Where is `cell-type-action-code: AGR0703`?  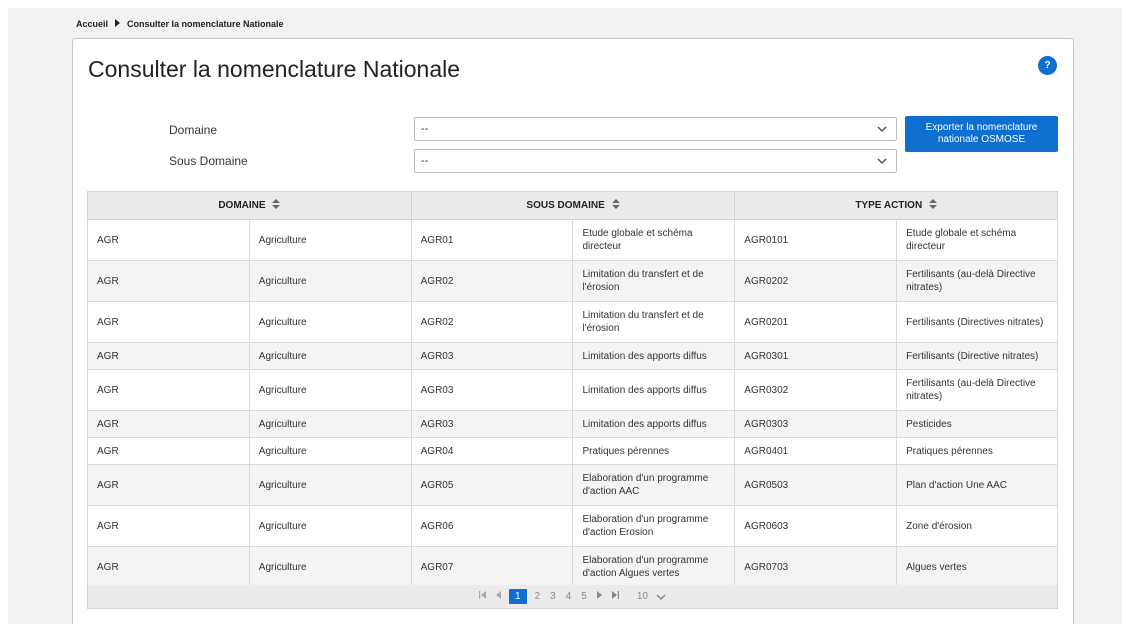
cell-type-action-code: AGR0703 is located at coordinates (816, 567).